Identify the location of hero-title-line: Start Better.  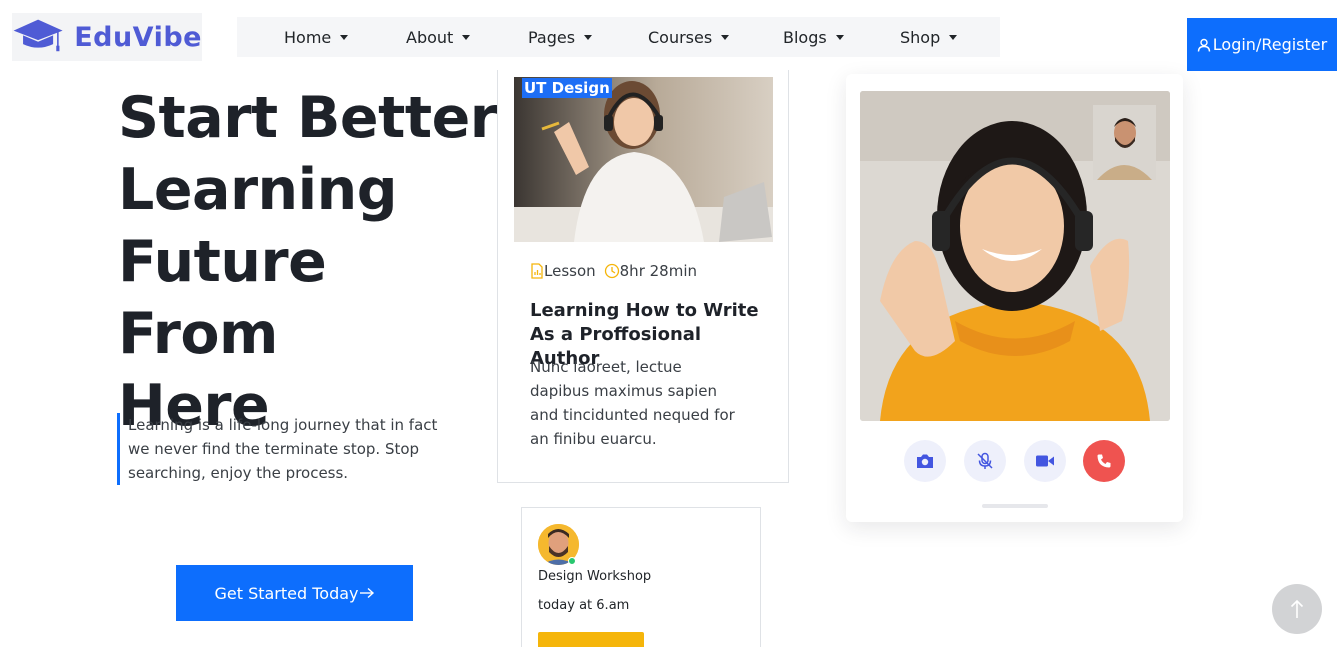
(308, 118).